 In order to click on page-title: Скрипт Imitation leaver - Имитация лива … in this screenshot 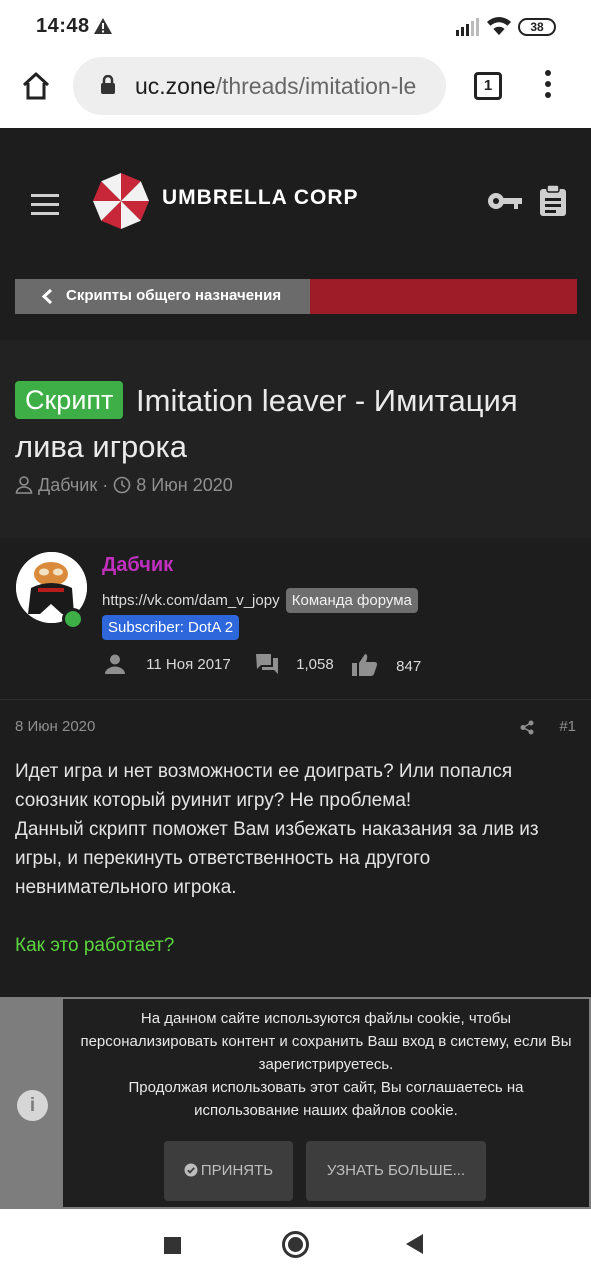, I will do `click(295, 424)`.